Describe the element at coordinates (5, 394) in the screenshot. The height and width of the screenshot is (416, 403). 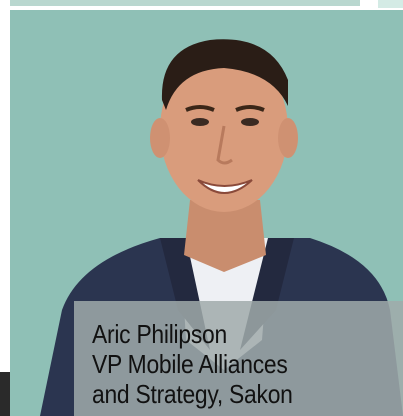
I see `adjacent-photo-edge` at that location.